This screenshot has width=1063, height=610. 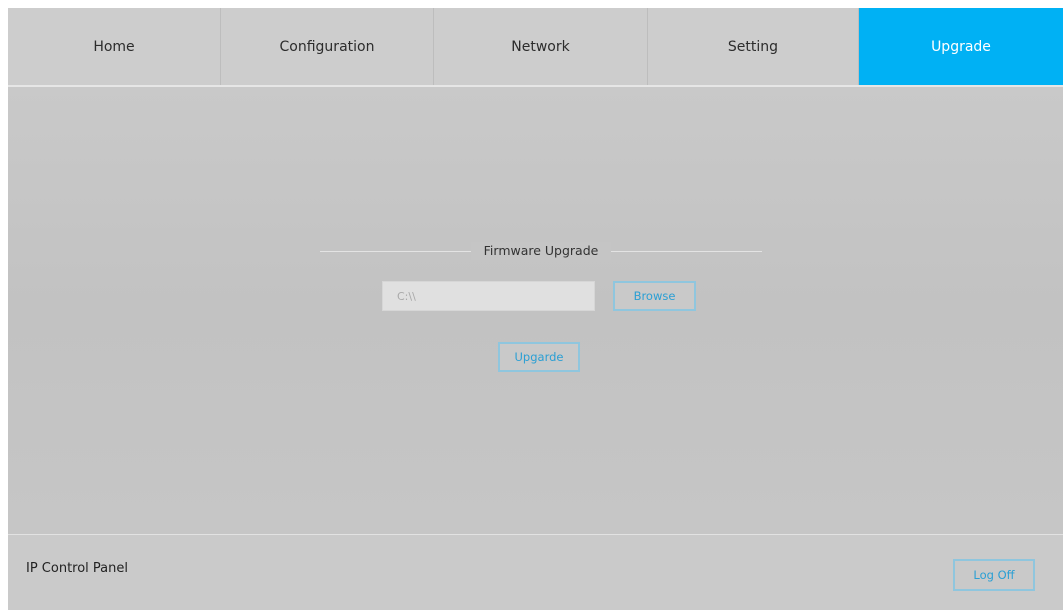 What do you see at coordinates (488, 296) in the screenshot?
I see `file-path-input` at bounding box center [488, 296].